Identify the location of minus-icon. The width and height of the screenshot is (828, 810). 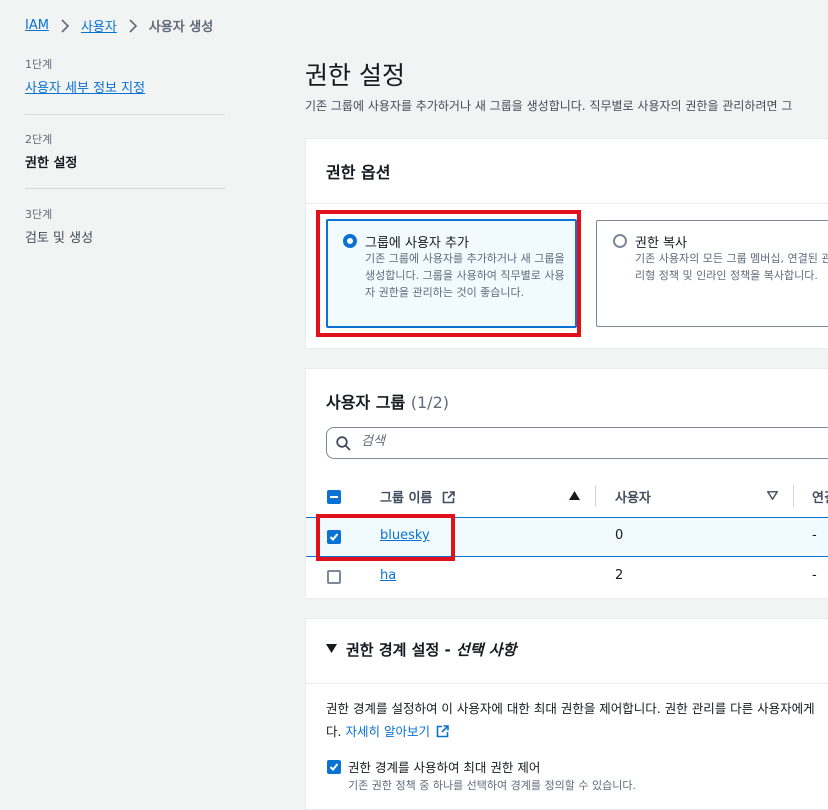
(334, 497).